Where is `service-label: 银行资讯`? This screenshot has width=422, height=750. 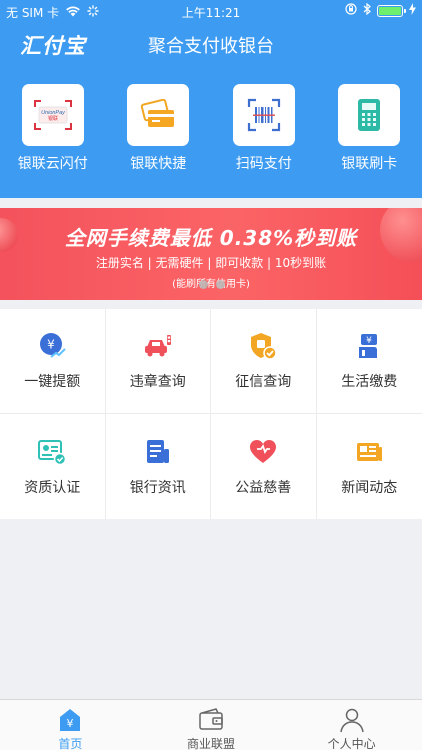
service-label: 银行资讯 is located at coordinates (157, 487).